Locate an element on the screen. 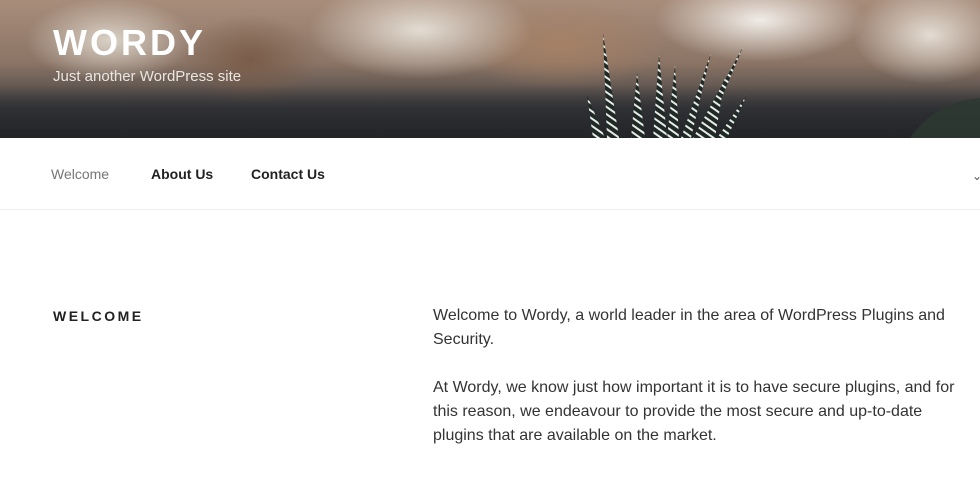 The height and width of the screenshot is (479, 980). nav-item-contact-us: Contact Us is located at coordinates (288, 174).